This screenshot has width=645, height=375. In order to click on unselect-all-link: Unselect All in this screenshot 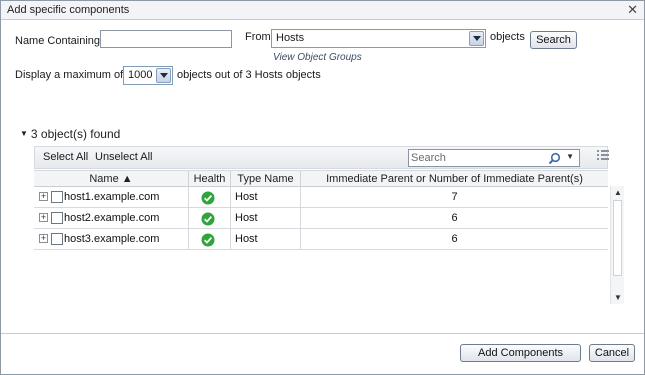, I will do `click(123, 157)`.